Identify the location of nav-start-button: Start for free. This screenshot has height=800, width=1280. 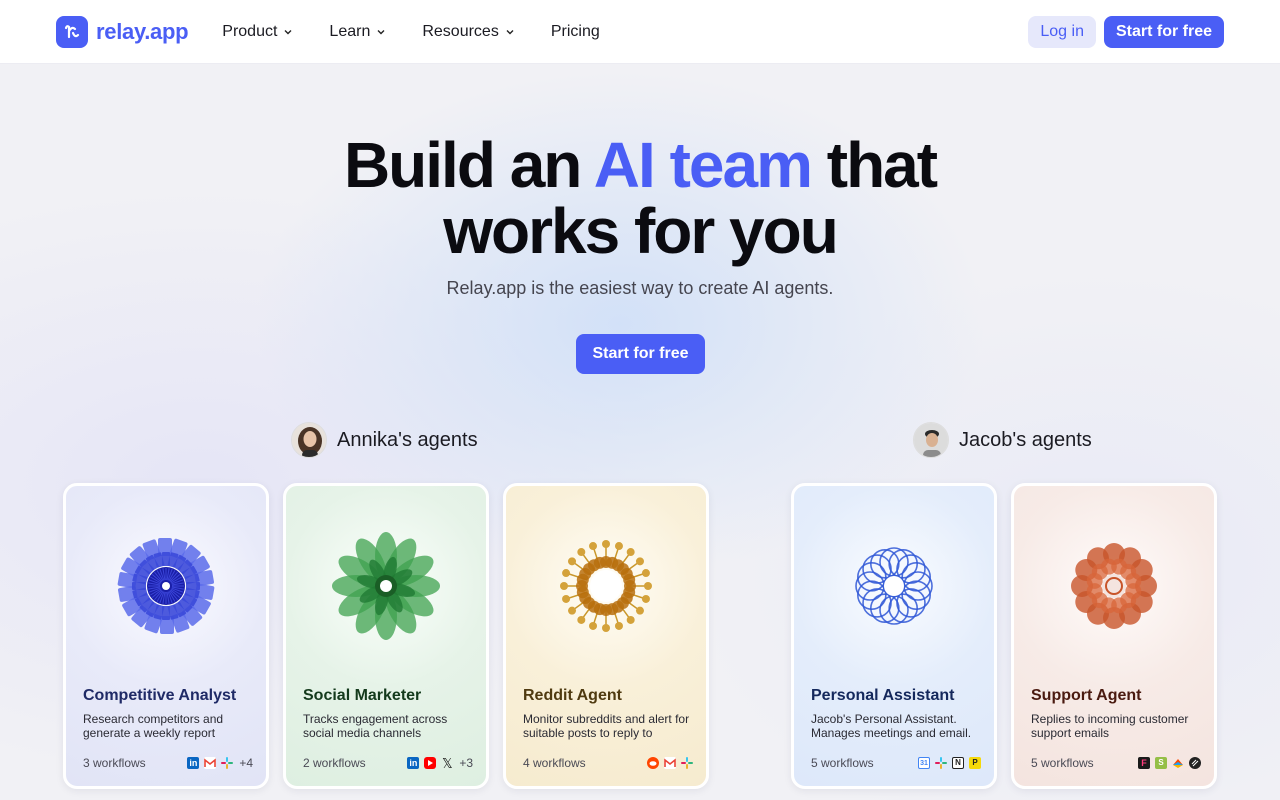
(1163, 31).